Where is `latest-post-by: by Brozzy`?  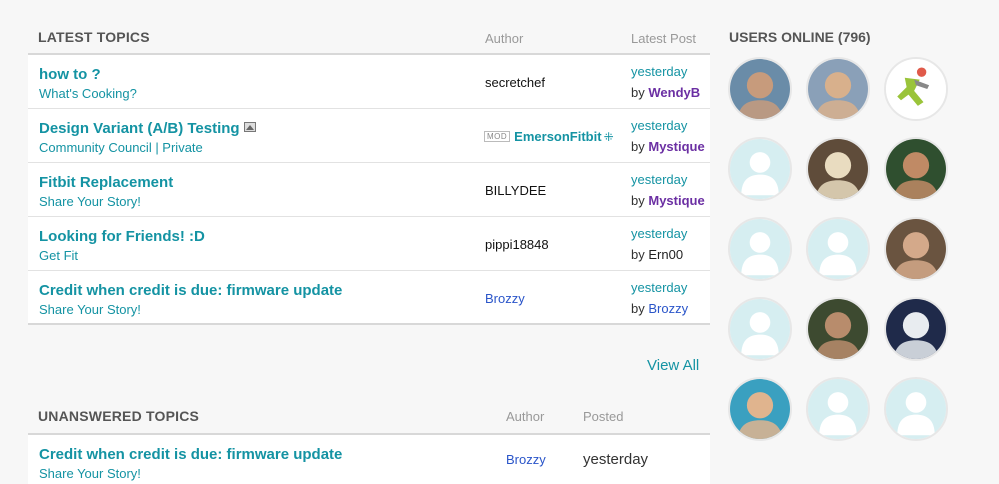 latest-post-by: by Brozzy is located at coordinates (659, 308).